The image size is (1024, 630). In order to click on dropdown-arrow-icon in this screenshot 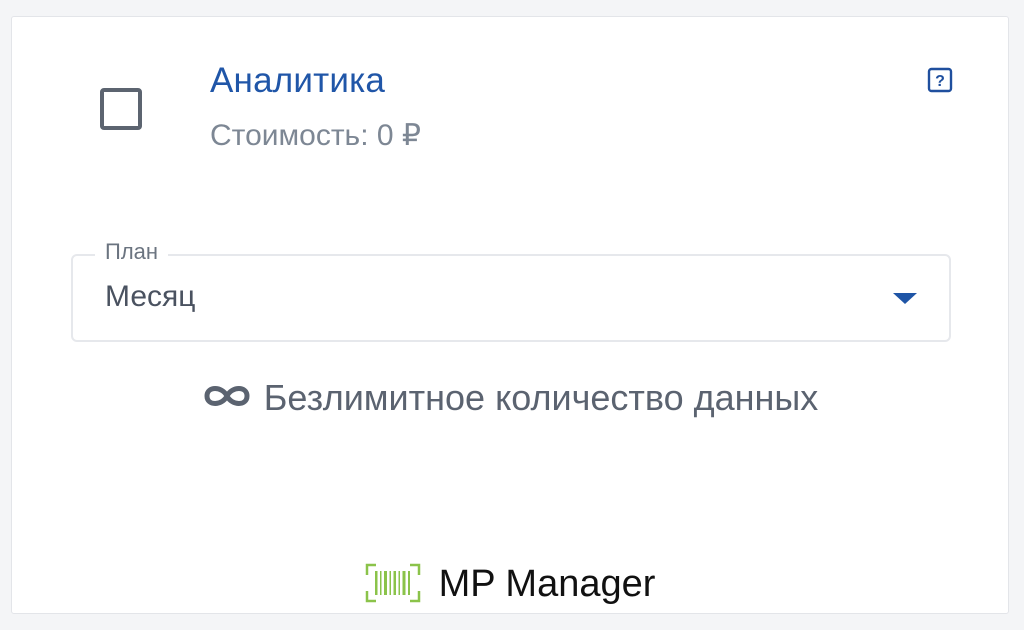, I will do `click(905, 298)`.